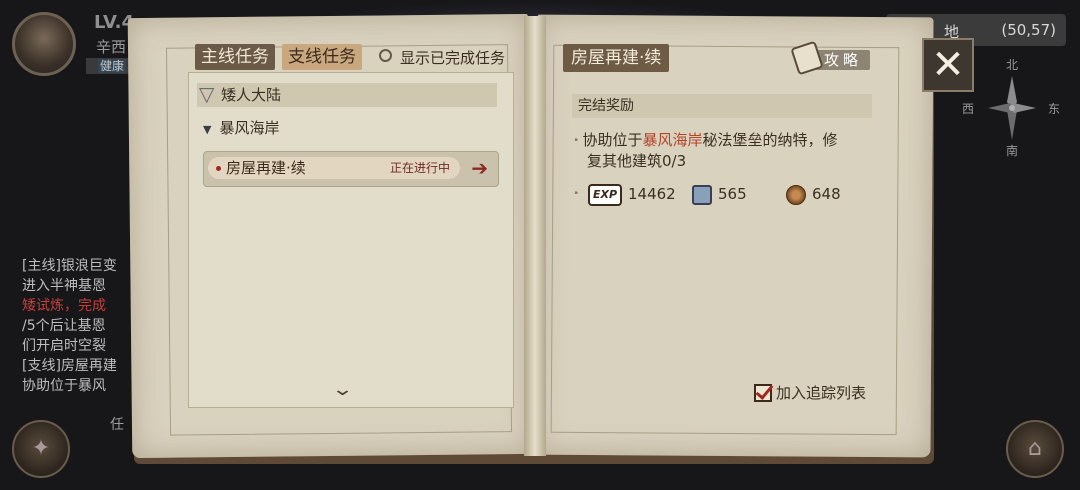 The width and height of the screenshot is (1080, 490). What do you see at coordinates (702, 194) in the screenshot?
I see `skill-book-icon` at bounding box center [702, 194].